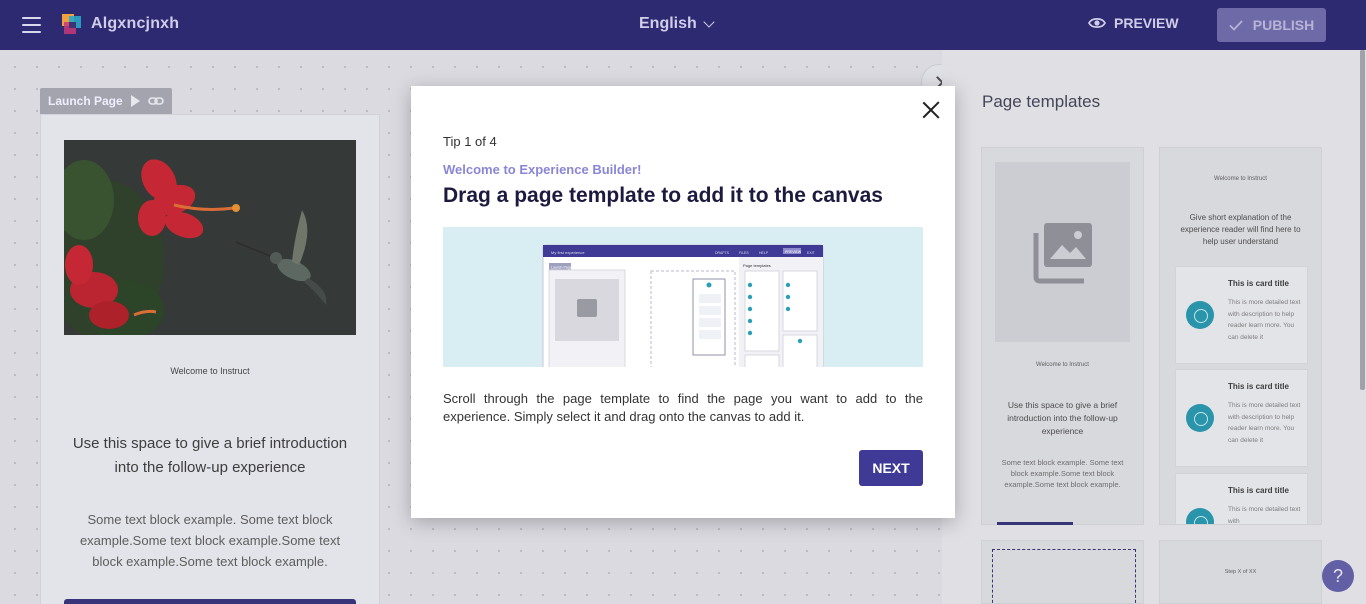 Image resolution: width=1366 pixels, height=604 pixels. Describe the element at coordinates (470, 141) in the screenshot. I see `tip-counter: Tip 1 of 4` at that location.